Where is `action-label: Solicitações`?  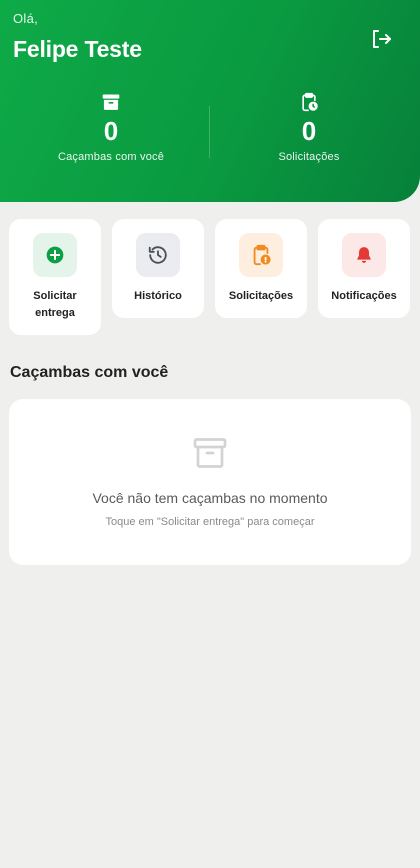
action-label: Solicitações is located at coordinates (261, 296).